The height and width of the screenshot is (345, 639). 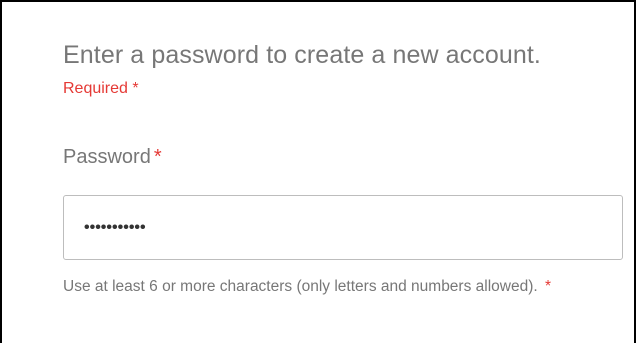 I want to click on required-note: Required *, so click(x=101, y=88).